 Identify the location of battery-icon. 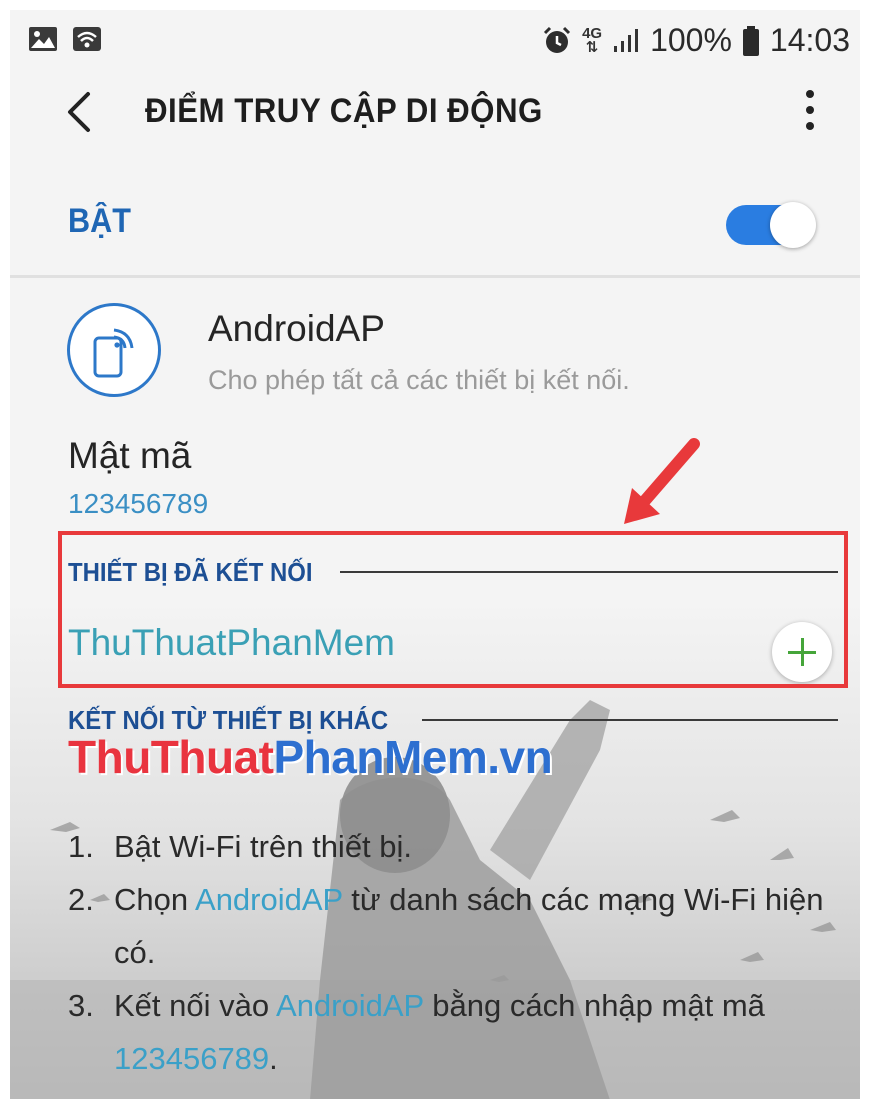
(750, 40).